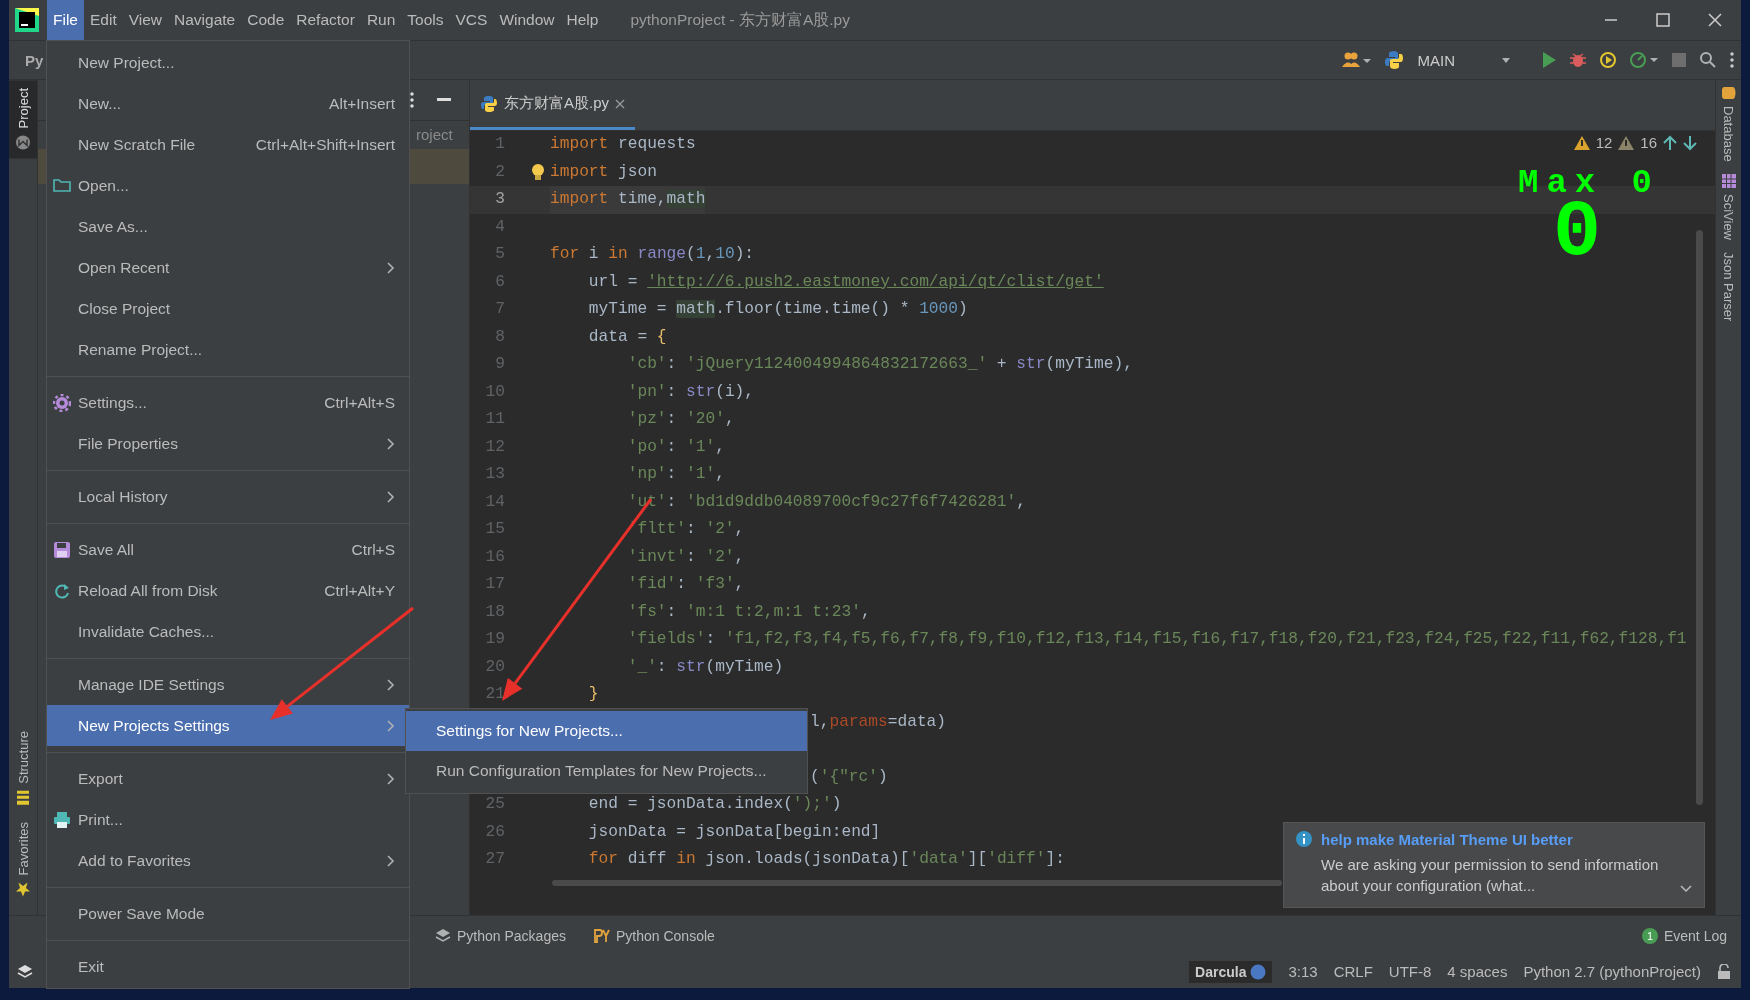 This screenshot has width=1750, height=1000. What do you see at coordinates (1728, 206) in the screenshot?
I see `tool-window-tab: SciView` at bounding box center [1728, 206].